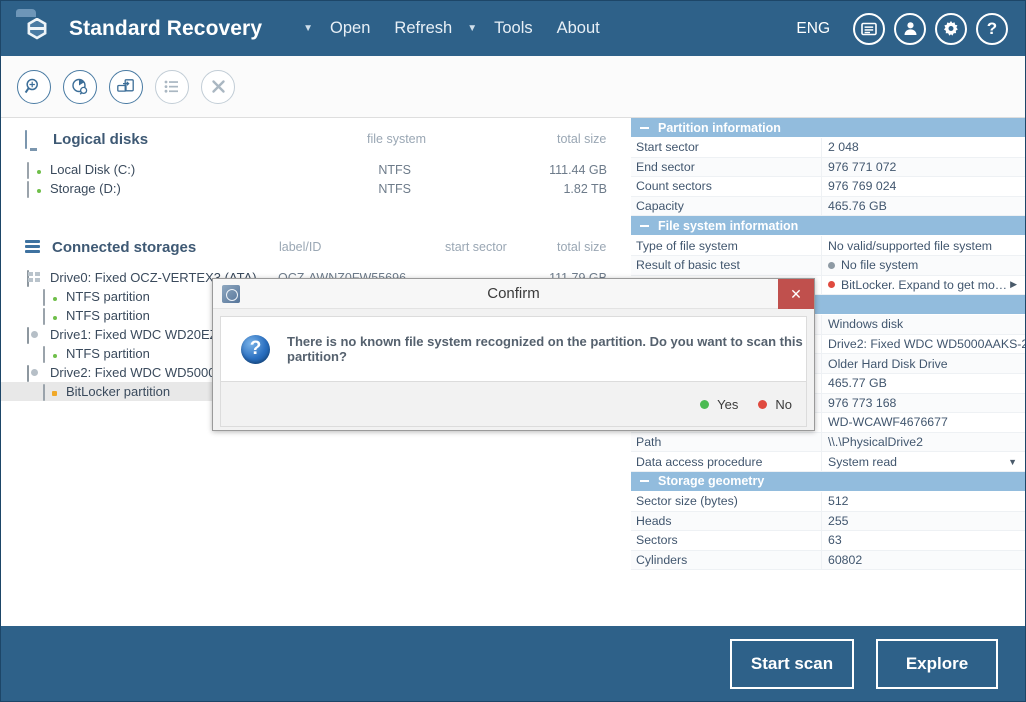 This screenshot has height=702, width=1026. I want to click on property-value: Older Hard Disk Drive, so click(923, 364).